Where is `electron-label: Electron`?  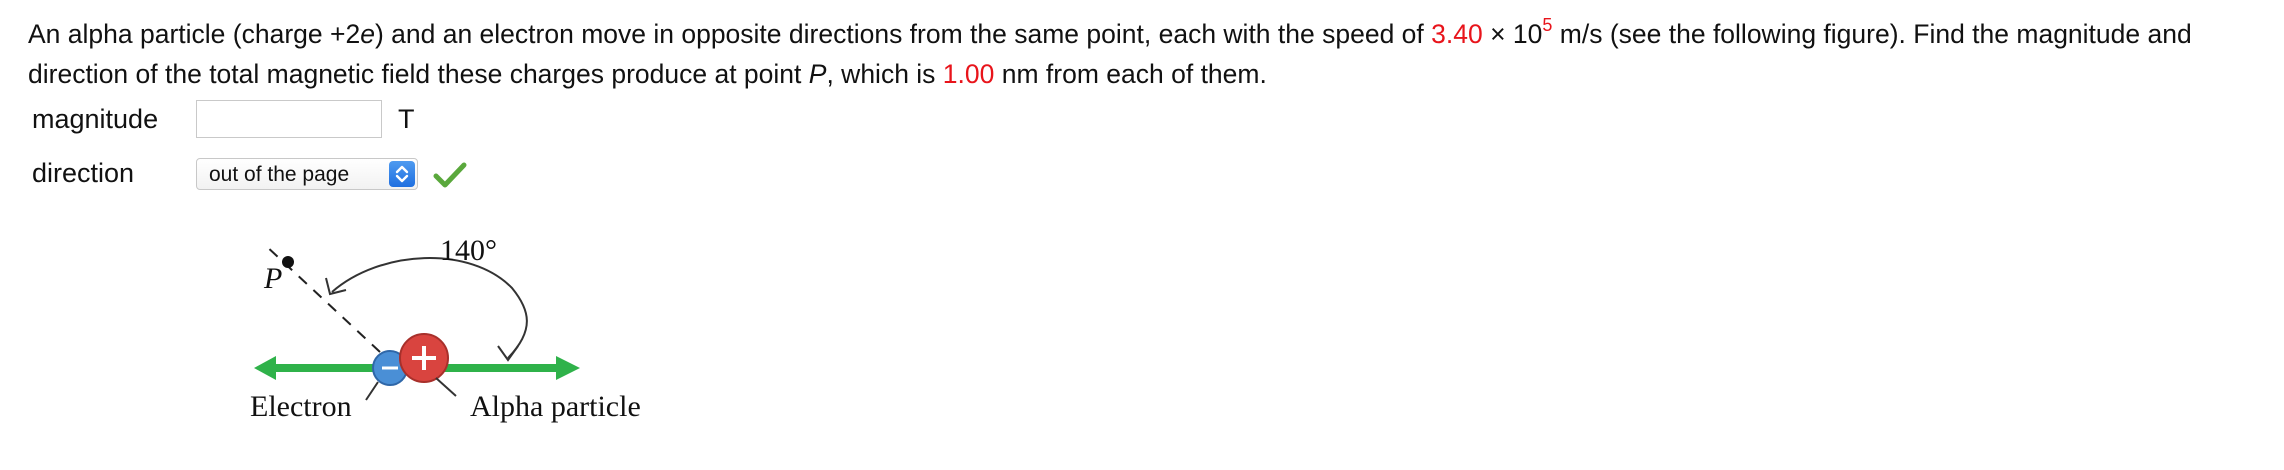
electron-label: Electron is located at coordinates (301, 406).